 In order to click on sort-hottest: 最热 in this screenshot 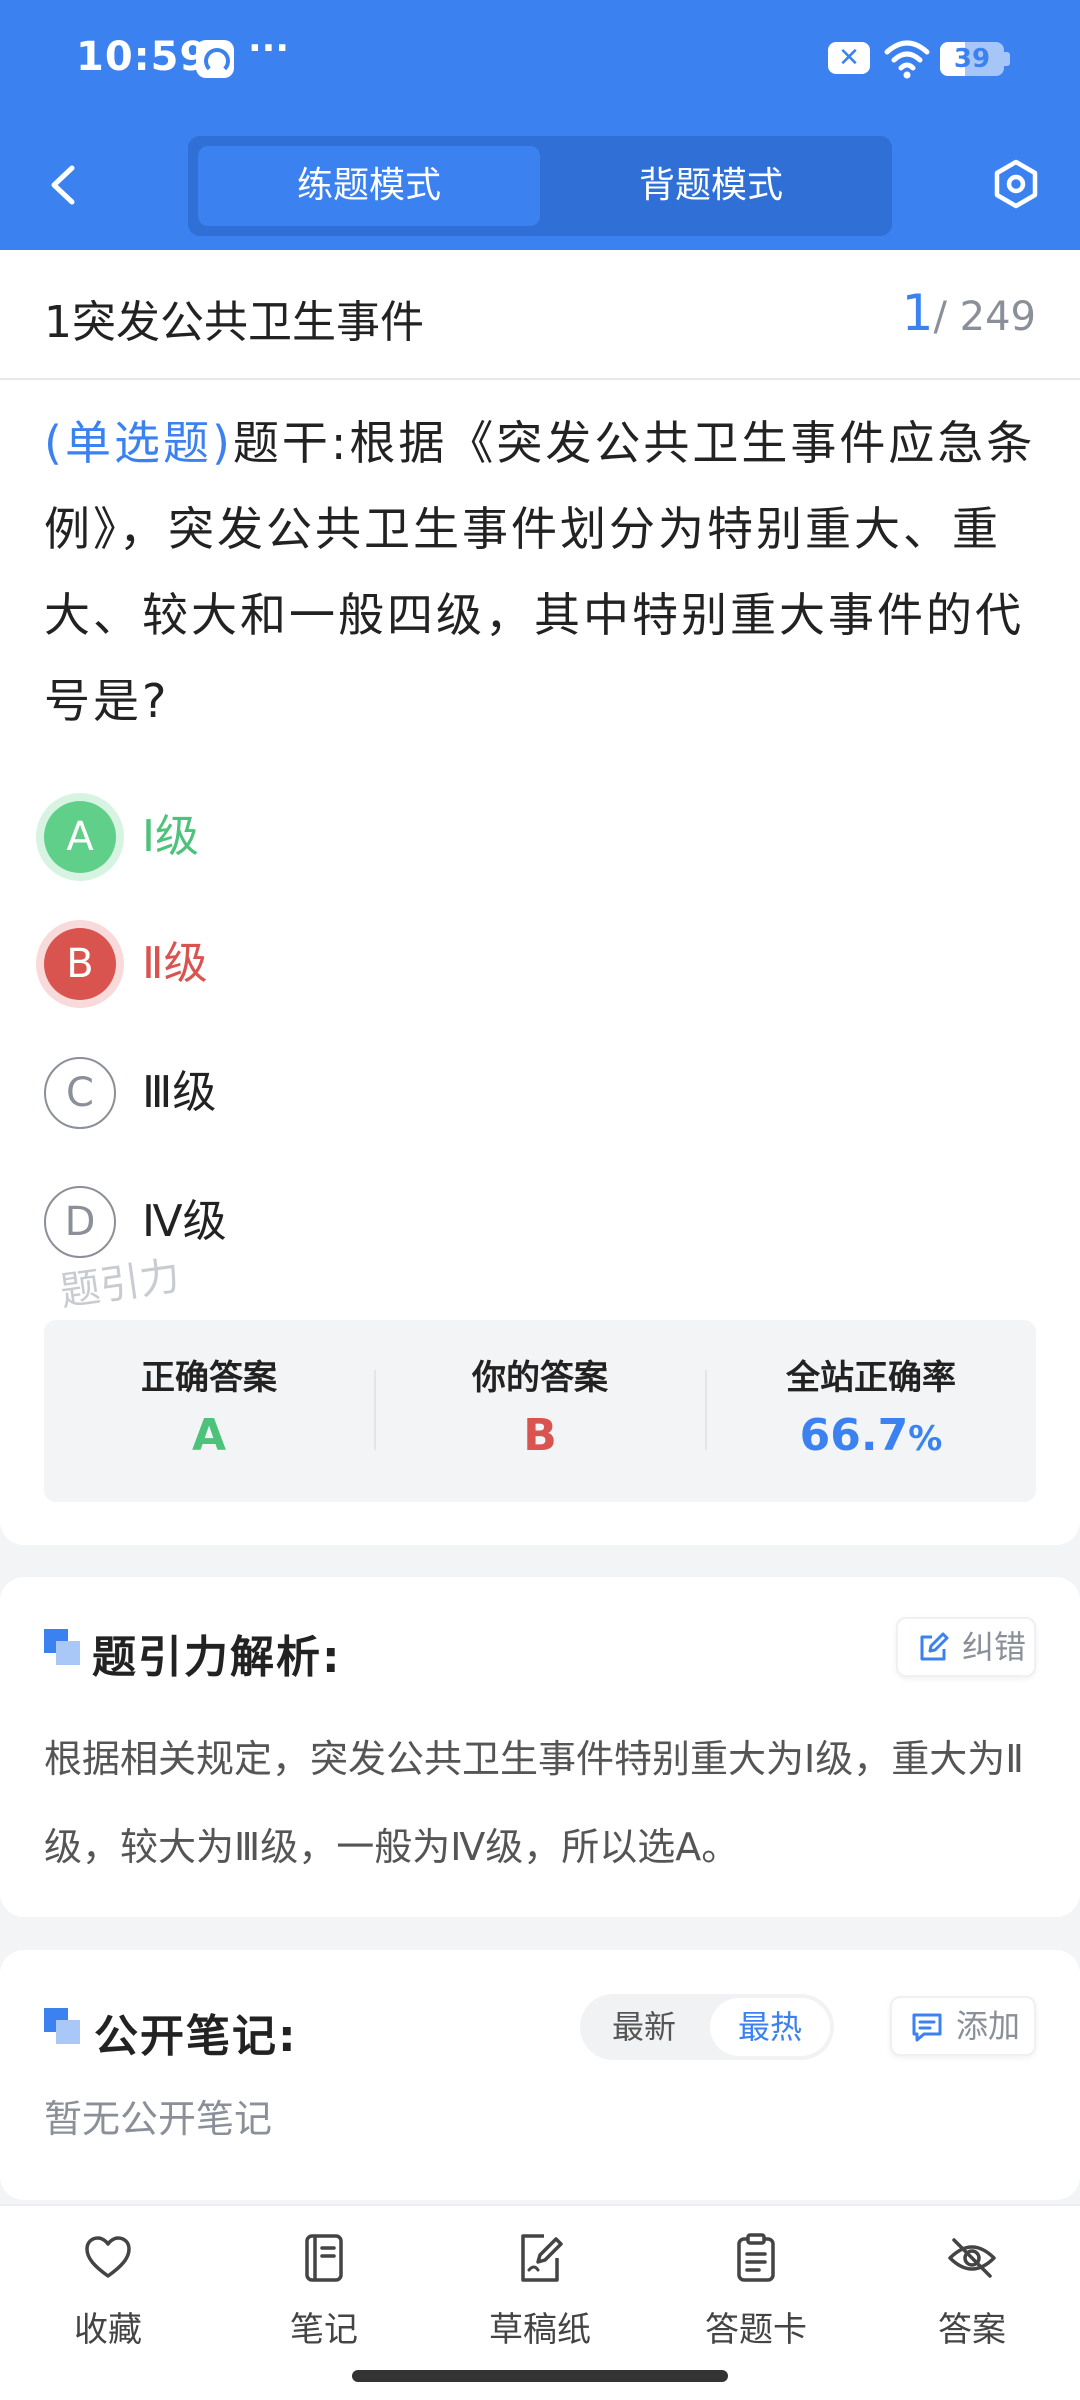, I will do `click(770, 2027)`.